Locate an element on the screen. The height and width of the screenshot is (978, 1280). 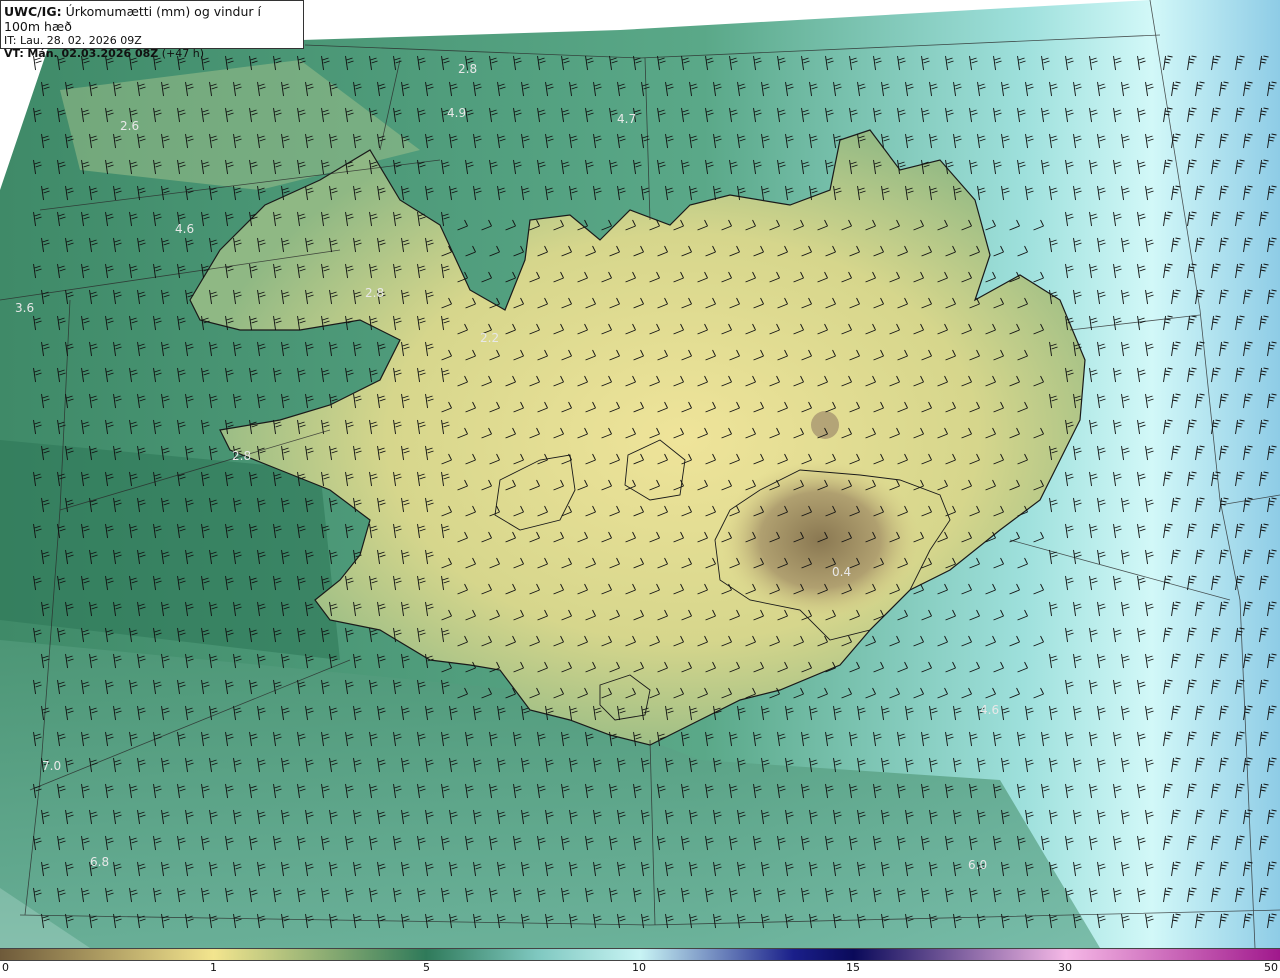
colorbar-tick: 1 is located at coordinates (213, 967).